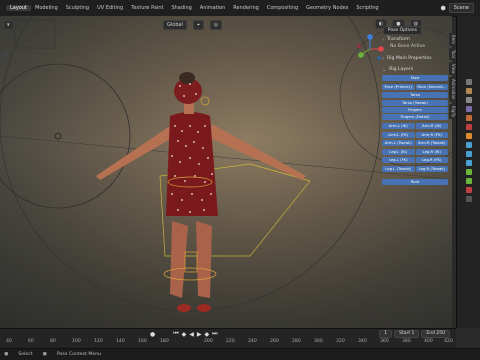  I want to click on prev-key-icon: ◆, so click(184, 334).